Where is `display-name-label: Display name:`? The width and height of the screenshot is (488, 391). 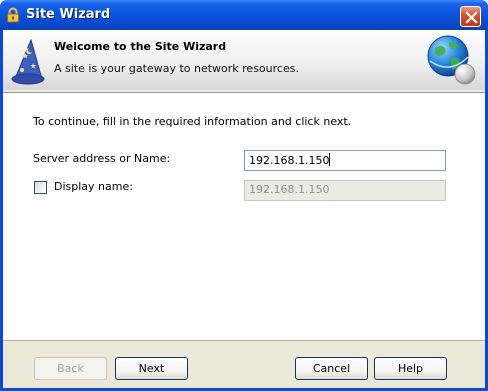 display-name-label: Display name: is located at coordinates (93, 186).